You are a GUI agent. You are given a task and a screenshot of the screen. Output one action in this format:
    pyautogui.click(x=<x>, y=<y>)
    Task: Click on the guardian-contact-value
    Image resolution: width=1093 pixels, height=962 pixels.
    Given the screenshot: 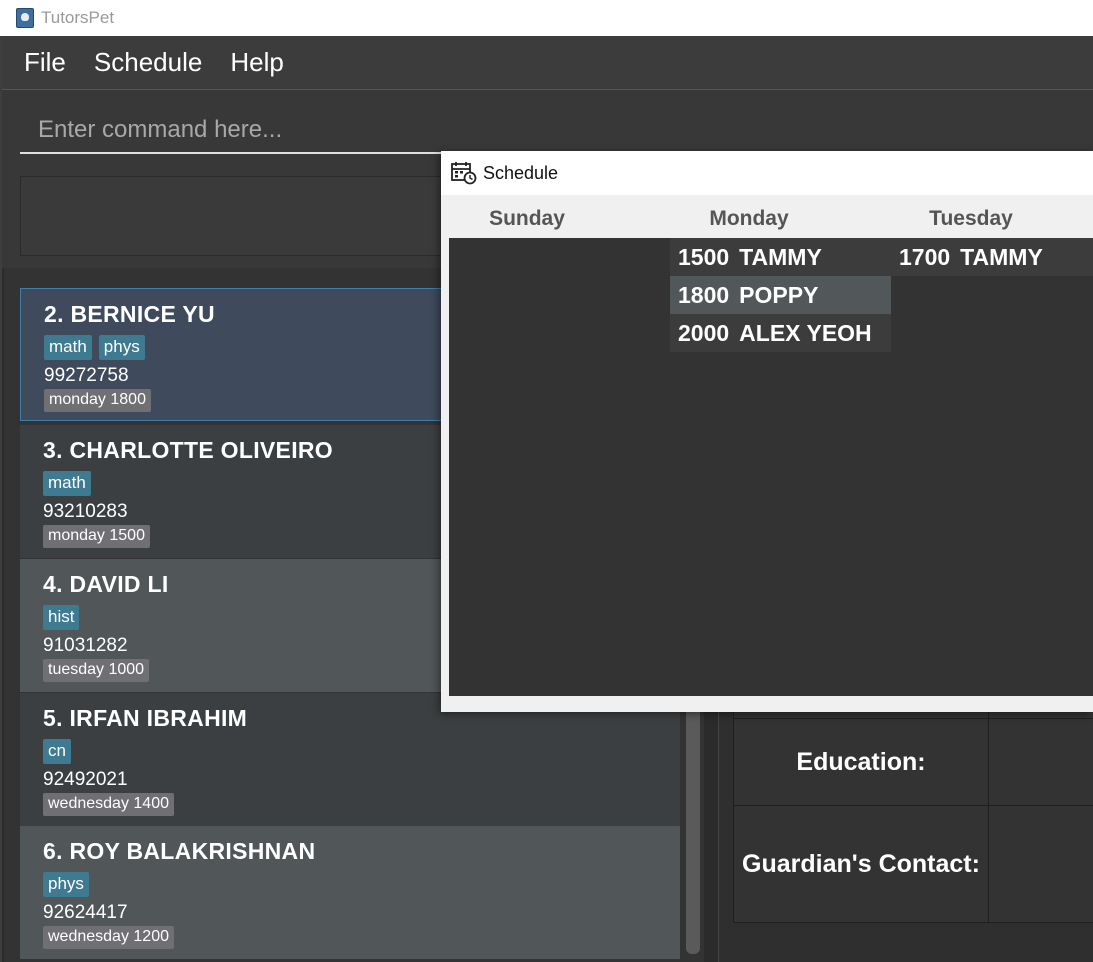 What is the action you would take?
    pyautogui.click(x=1041, y=864)
    